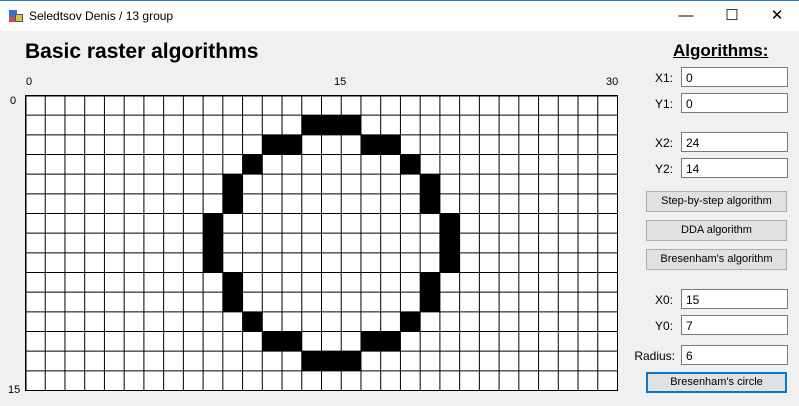 The image size is (799, 406). What do you see at coordinates (663, 326) in the screenshot?
I see `y0-label: Y0:` at bounding box center [663, 326].